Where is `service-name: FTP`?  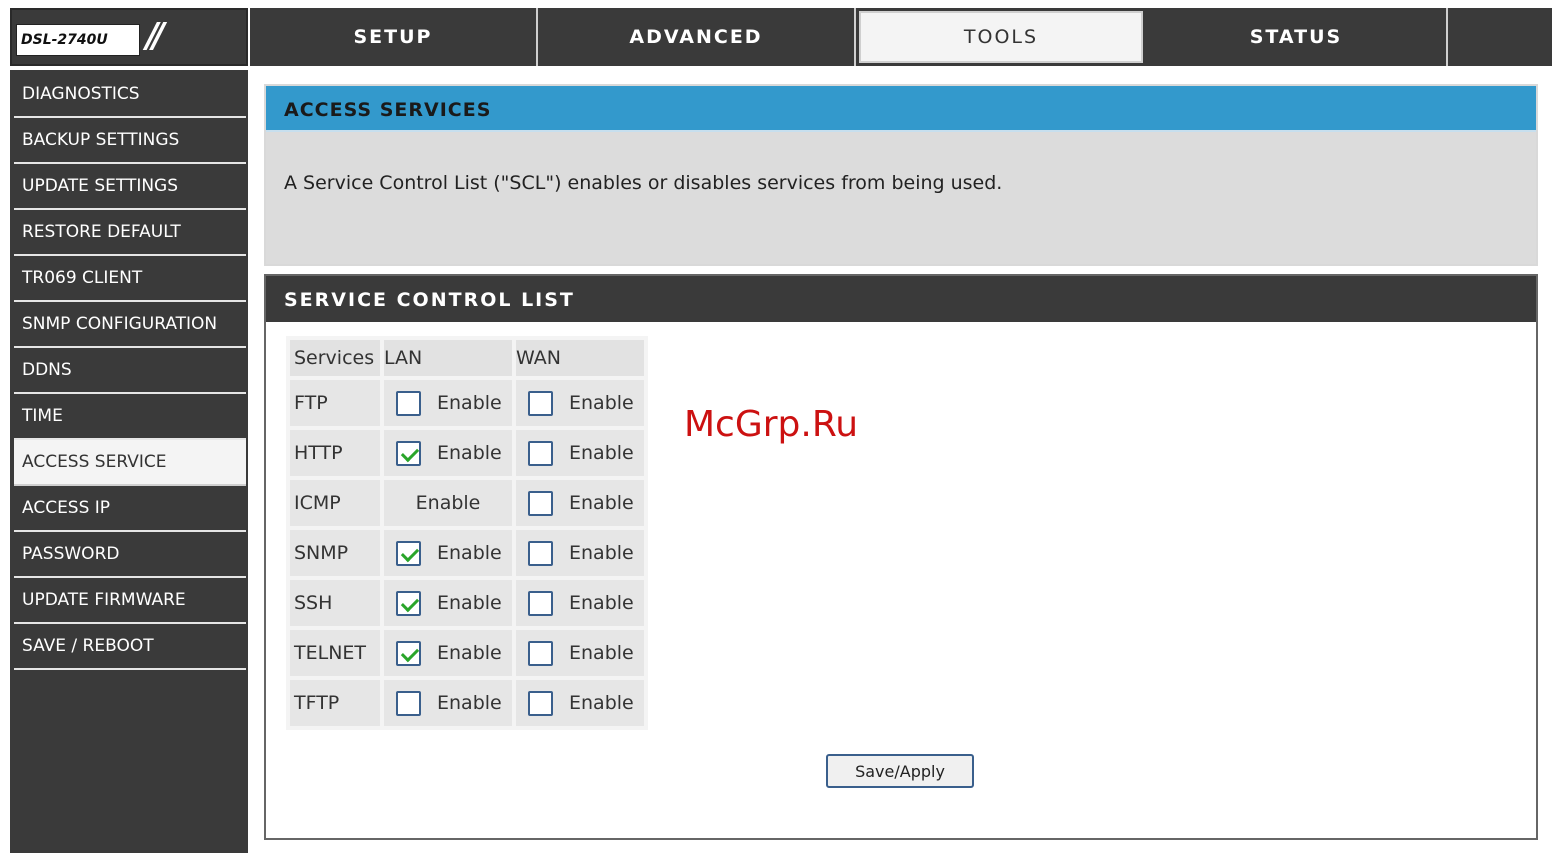 service-name: FTP is located at coordinates (335, 403).